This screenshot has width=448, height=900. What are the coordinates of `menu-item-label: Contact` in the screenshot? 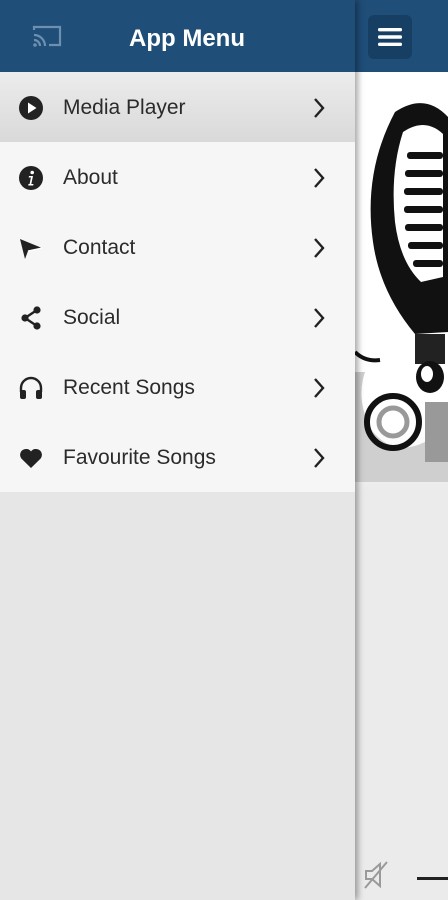 It's located at (99, 247).